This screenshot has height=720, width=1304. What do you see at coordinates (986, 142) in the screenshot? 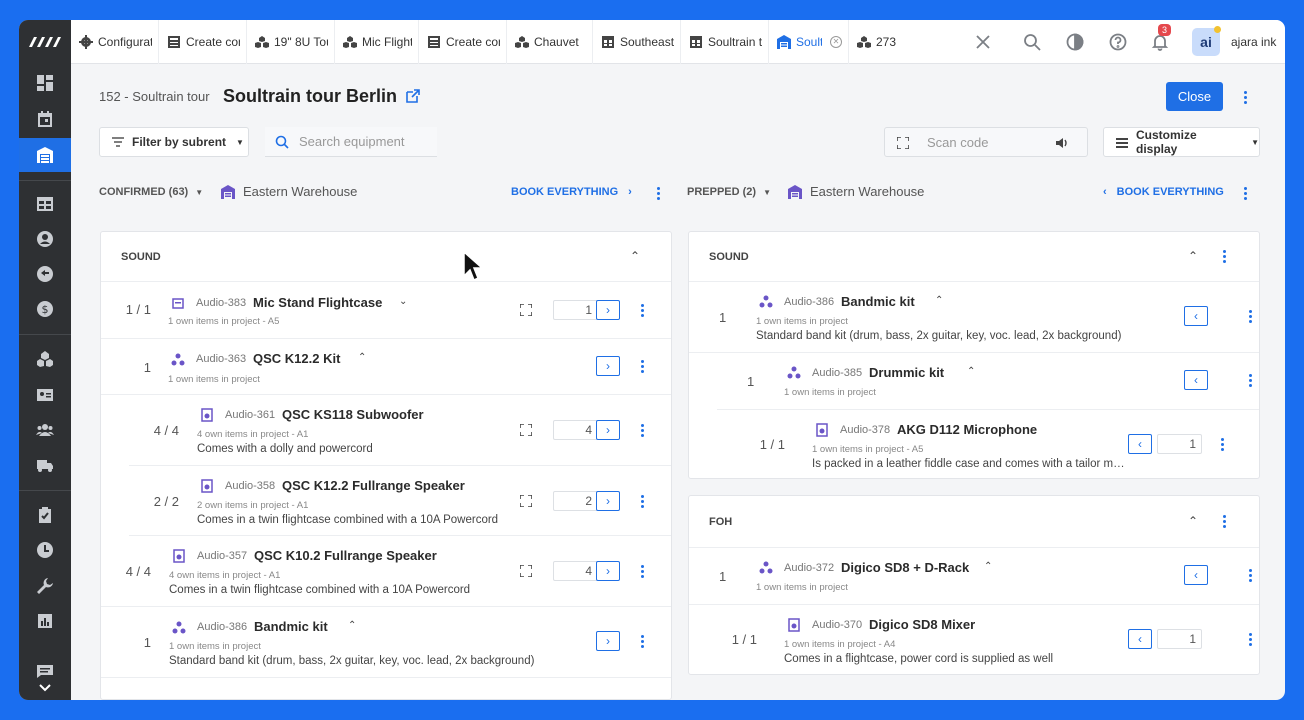
I see `scan-code-input: Scan code` at bounding box center [986, 142].